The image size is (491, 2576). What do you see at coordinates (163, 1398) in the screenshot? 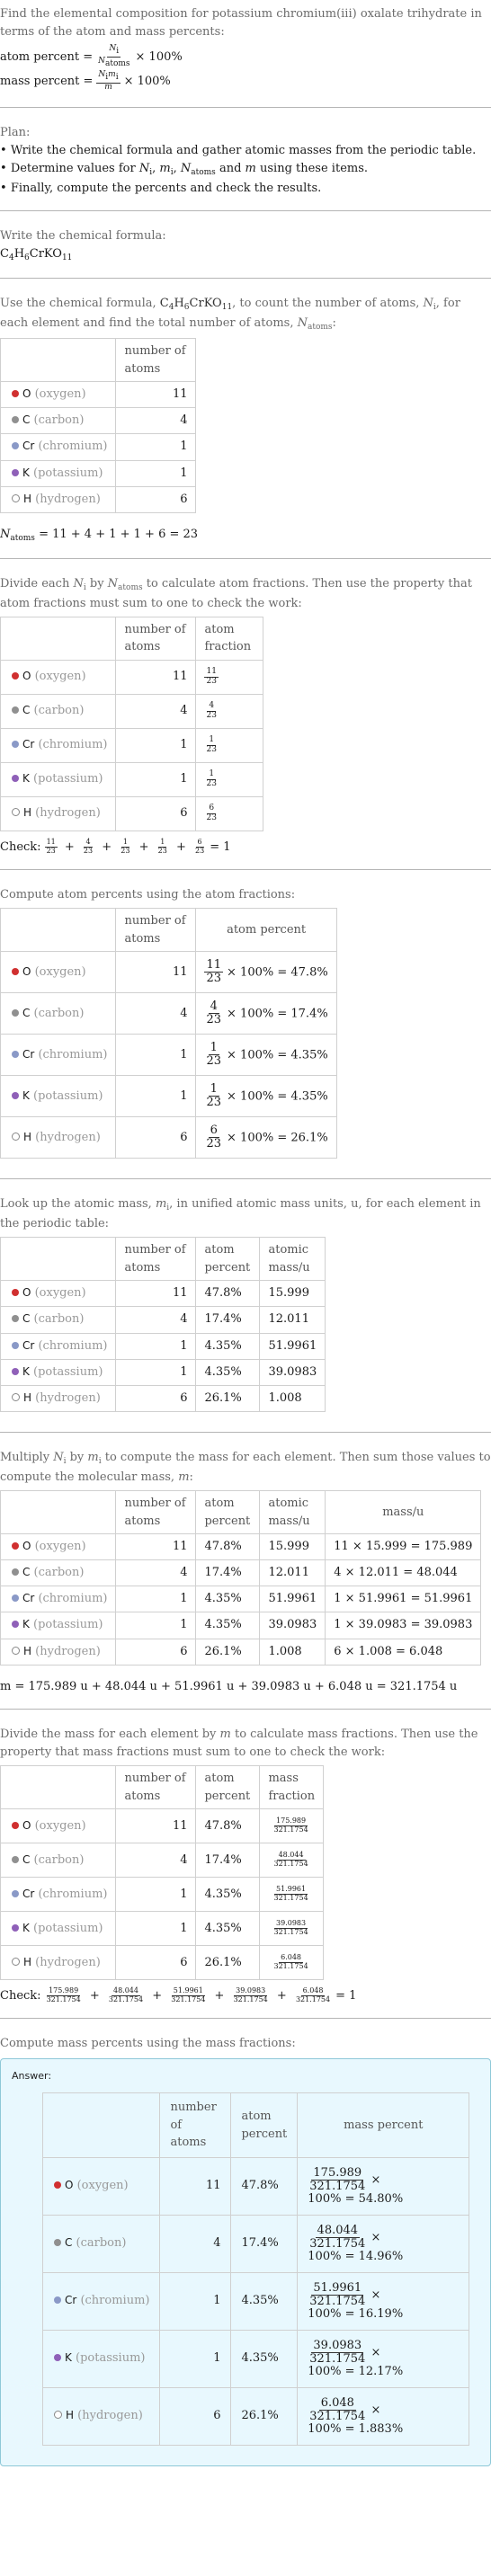
I see `table-row: H (hydrogen) 6 26.1% 1.008` at bounding box center [163, 1398].